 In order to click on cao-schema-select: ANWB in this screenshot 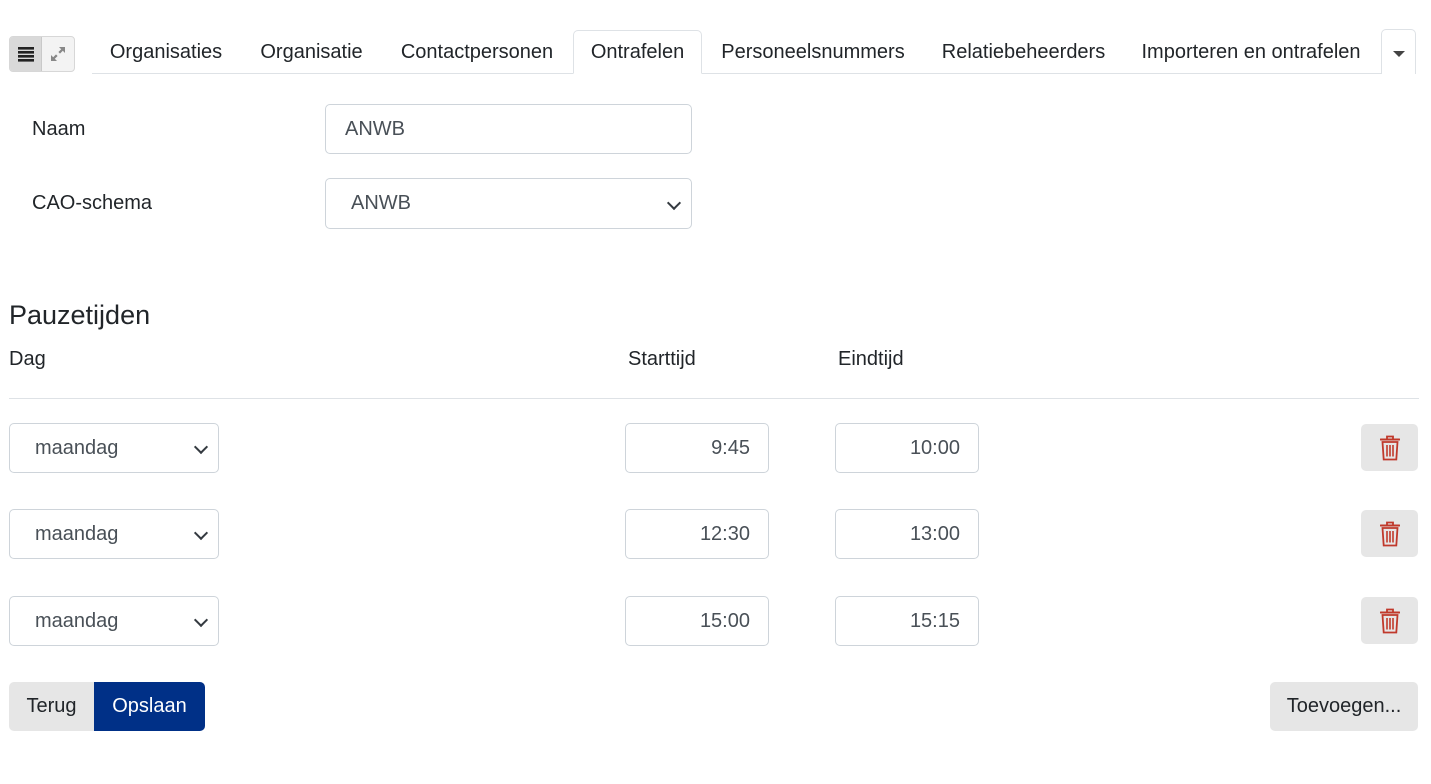, I will do `click(508, 203)`.